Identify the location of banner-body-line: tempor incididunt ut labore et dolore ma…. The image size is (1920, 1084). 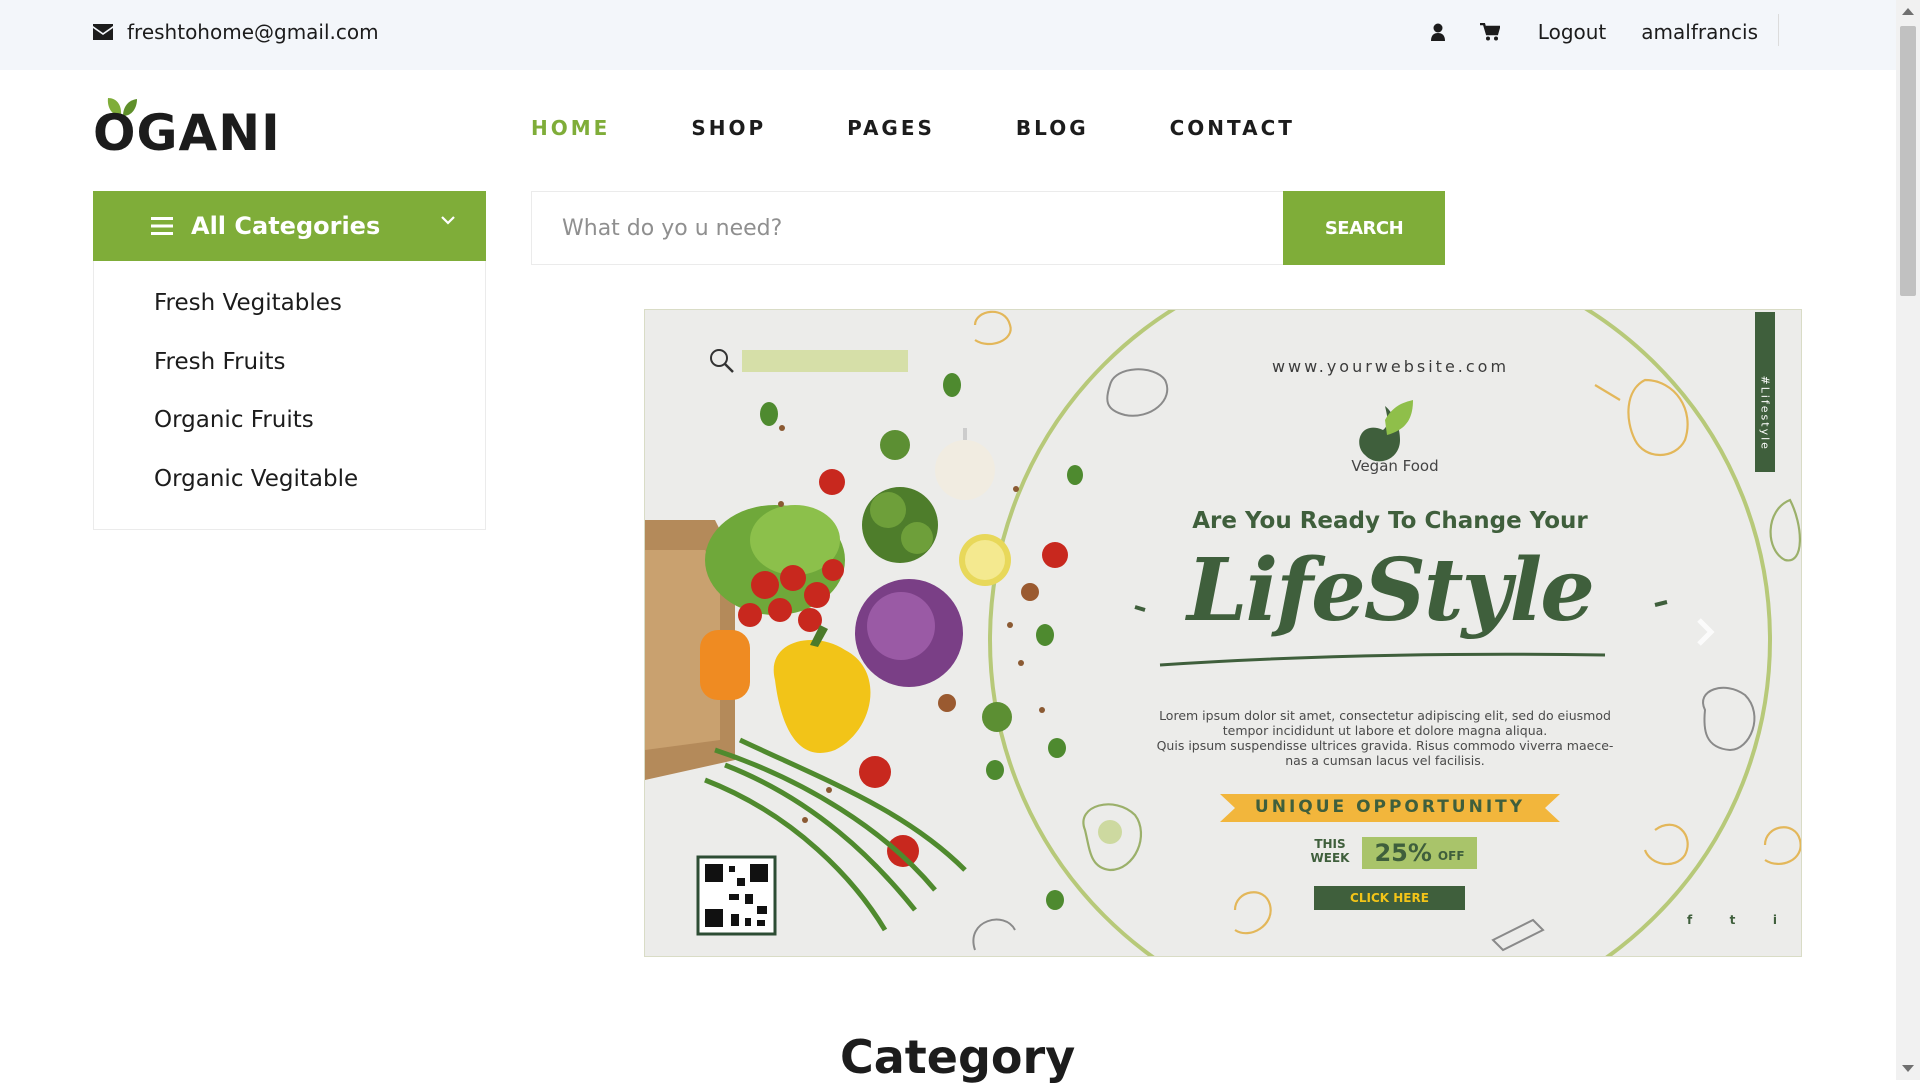
(1385, 730).